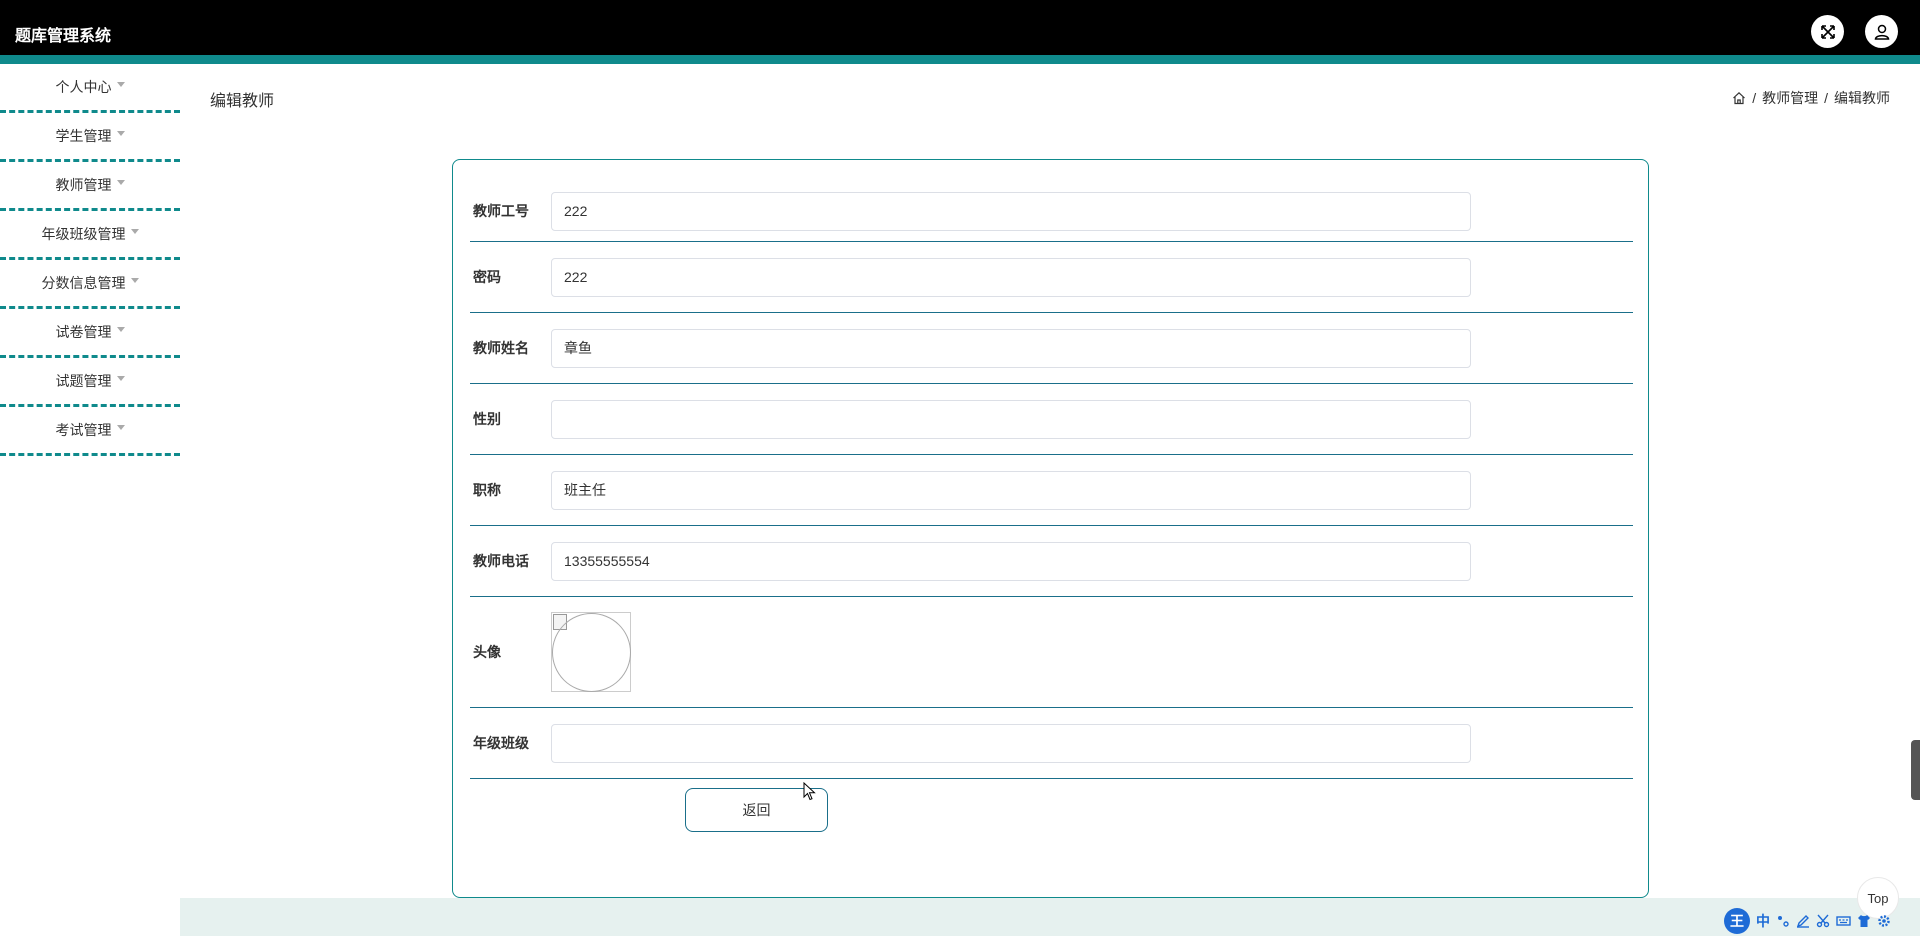  I want to click on fullscreen-button, so click(1827, 31).